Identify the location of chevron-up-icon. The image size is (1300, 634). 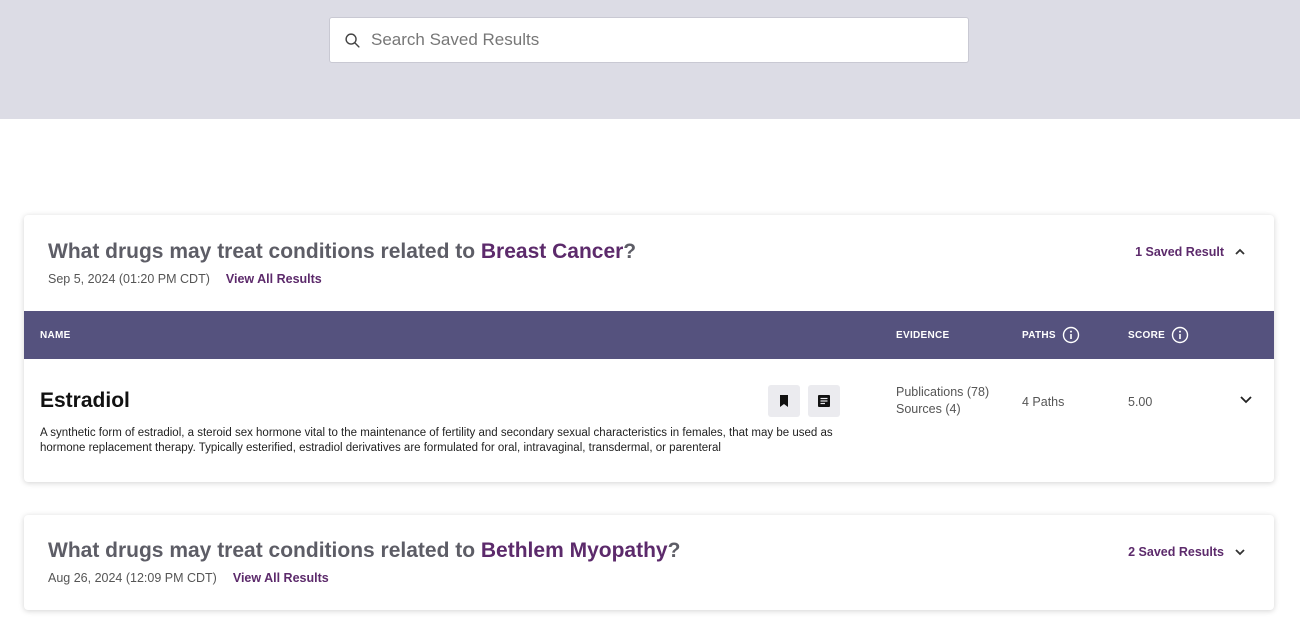
(1240, 251).